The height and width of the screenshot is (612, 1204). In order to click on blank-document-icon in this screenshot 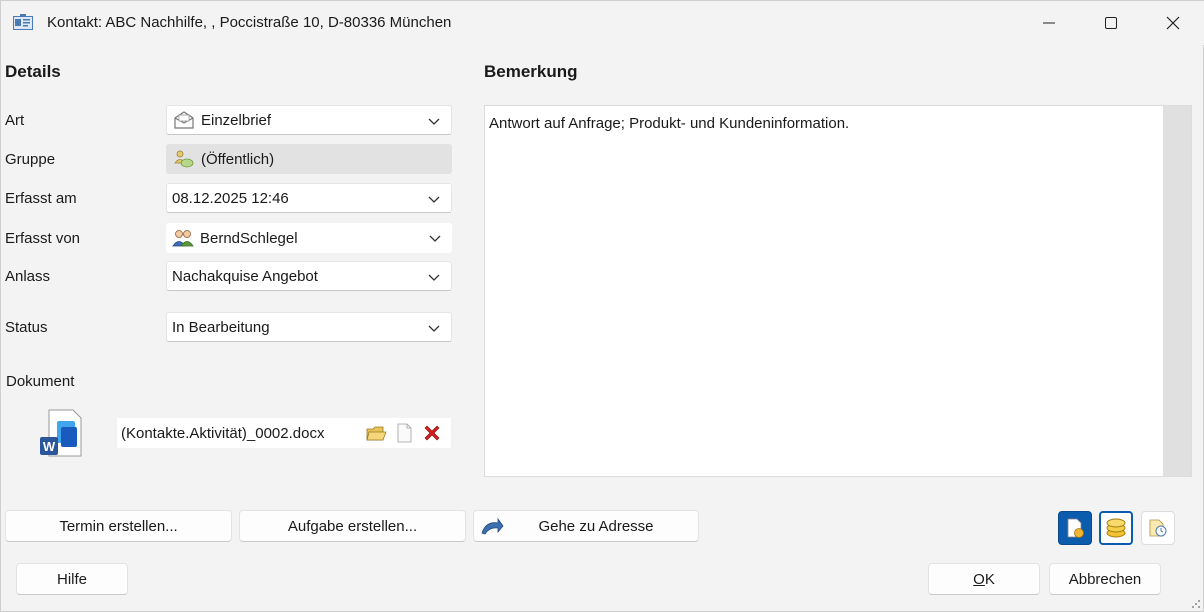, I will do `click(404, 433)`.